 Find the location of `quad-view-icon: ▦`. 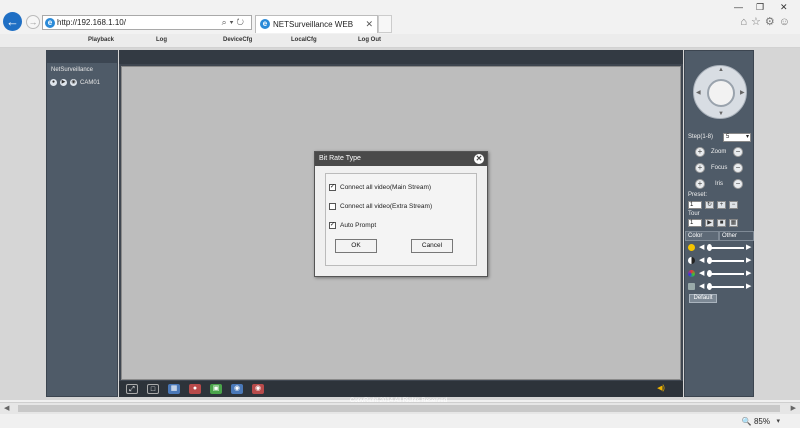

quad-view-icon: ▦ is located at coordinates (174, 389).